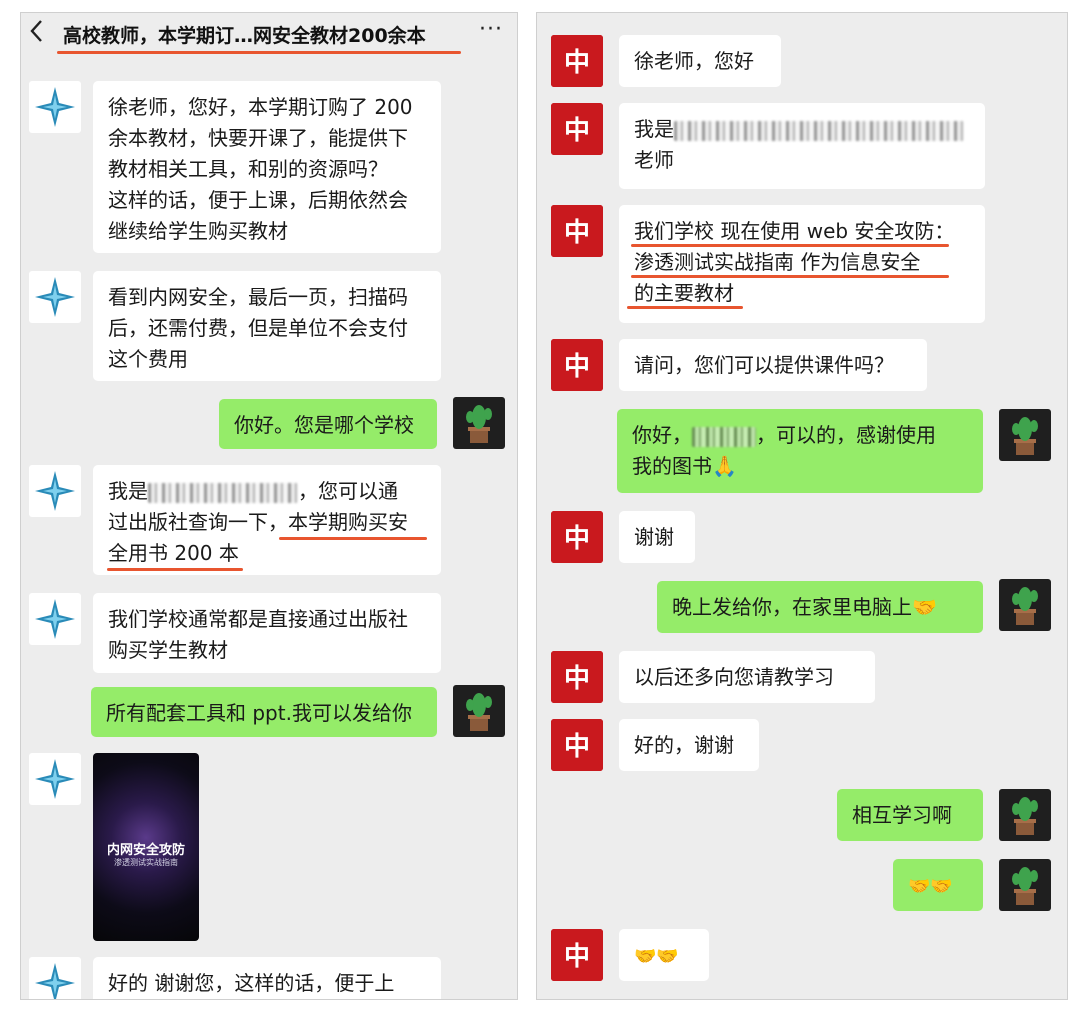 This screenshot has height=1013, width=1080. I want to click on message-bubble: 看到内网安全，最后一页，扫描码 后，还需付费，但是单位不会支付 这个费用, so click(267, 326).